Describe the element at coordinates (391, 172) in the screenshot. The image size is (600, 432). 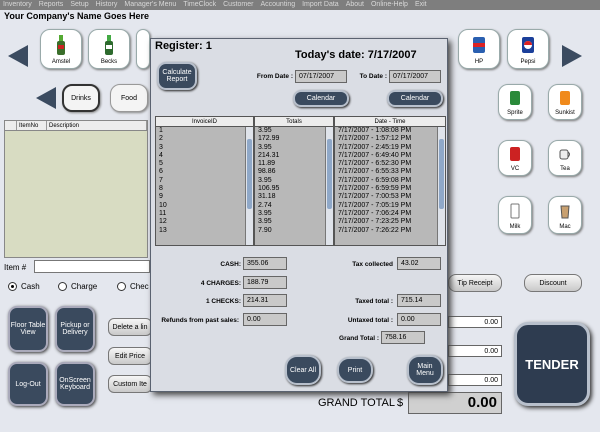
I see `list-item: 7/17/2007 - 6:55:33 PM` at that location.